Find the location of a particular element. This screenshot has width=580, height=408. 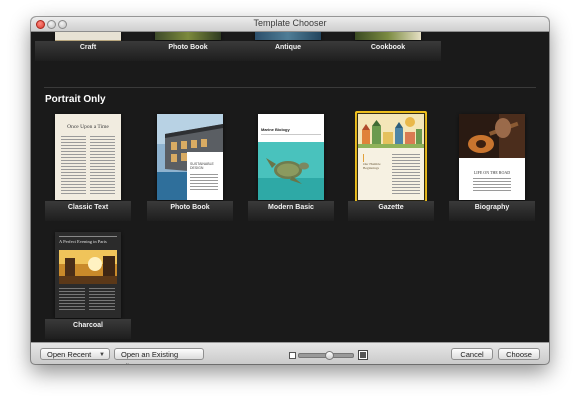

template-antique: Antique is located at coordinates (288, 47).